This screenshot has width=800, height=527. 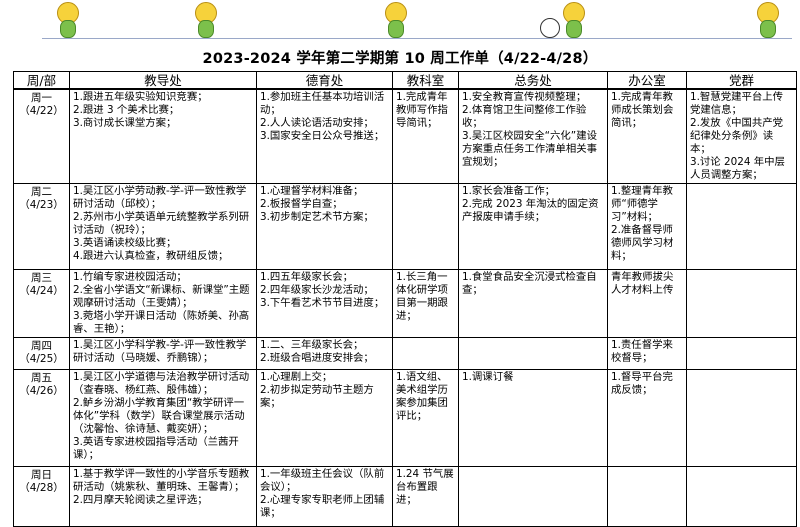 What do you see at coordinates (324, 418) in the screenshot?
I see `cell-deyu: 1.心理剧上交； 2.初步拟定劳动节主题方案；` at bounding box center [324, 418].